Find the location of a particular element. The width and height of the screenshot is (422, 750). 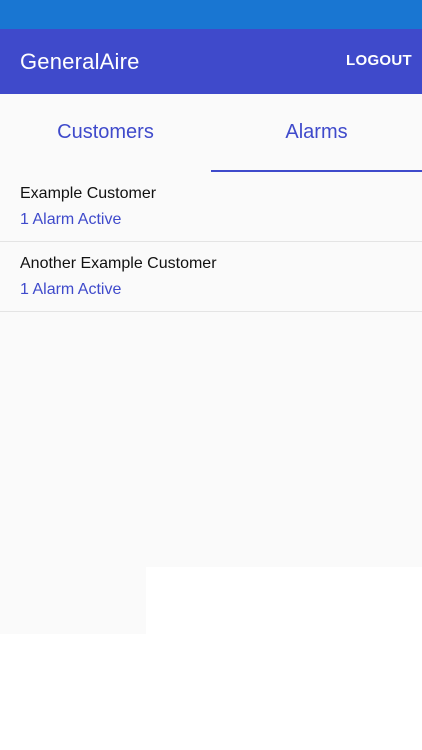

tab-customers: Customers is located at coordinates (105, 133).